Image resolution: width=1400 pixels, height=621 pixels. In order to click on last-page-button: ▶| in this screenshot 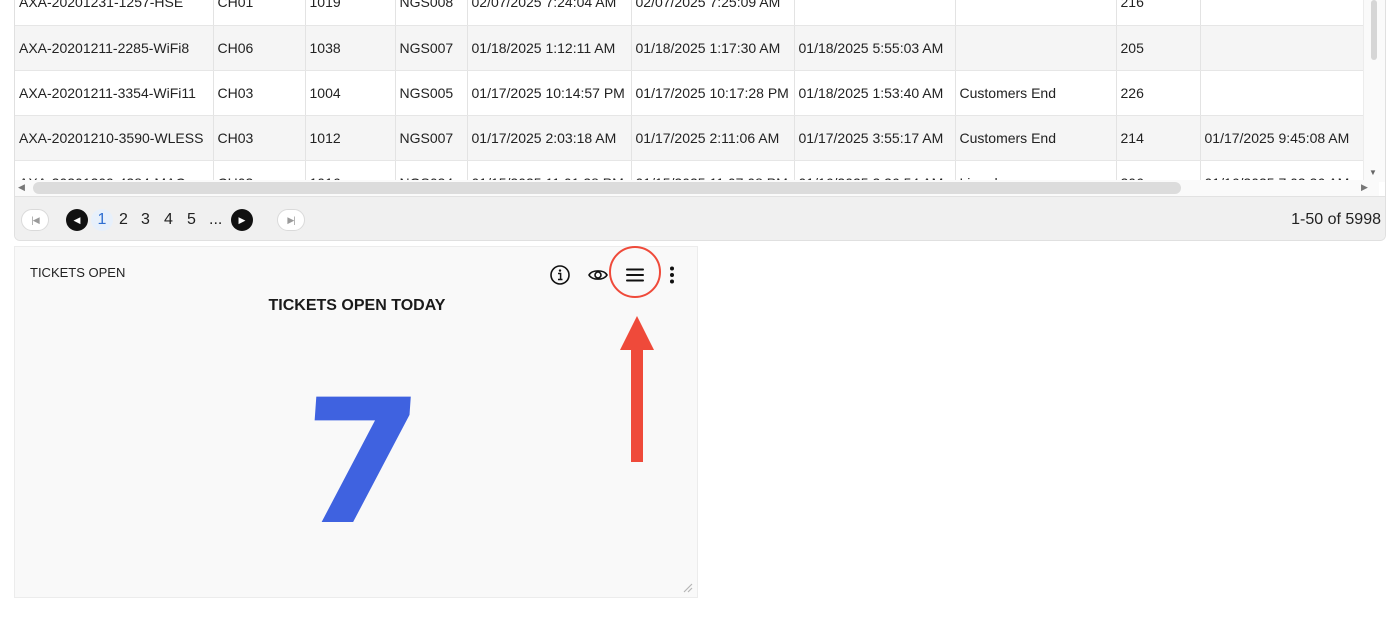, I will do `click(291, 220)`.